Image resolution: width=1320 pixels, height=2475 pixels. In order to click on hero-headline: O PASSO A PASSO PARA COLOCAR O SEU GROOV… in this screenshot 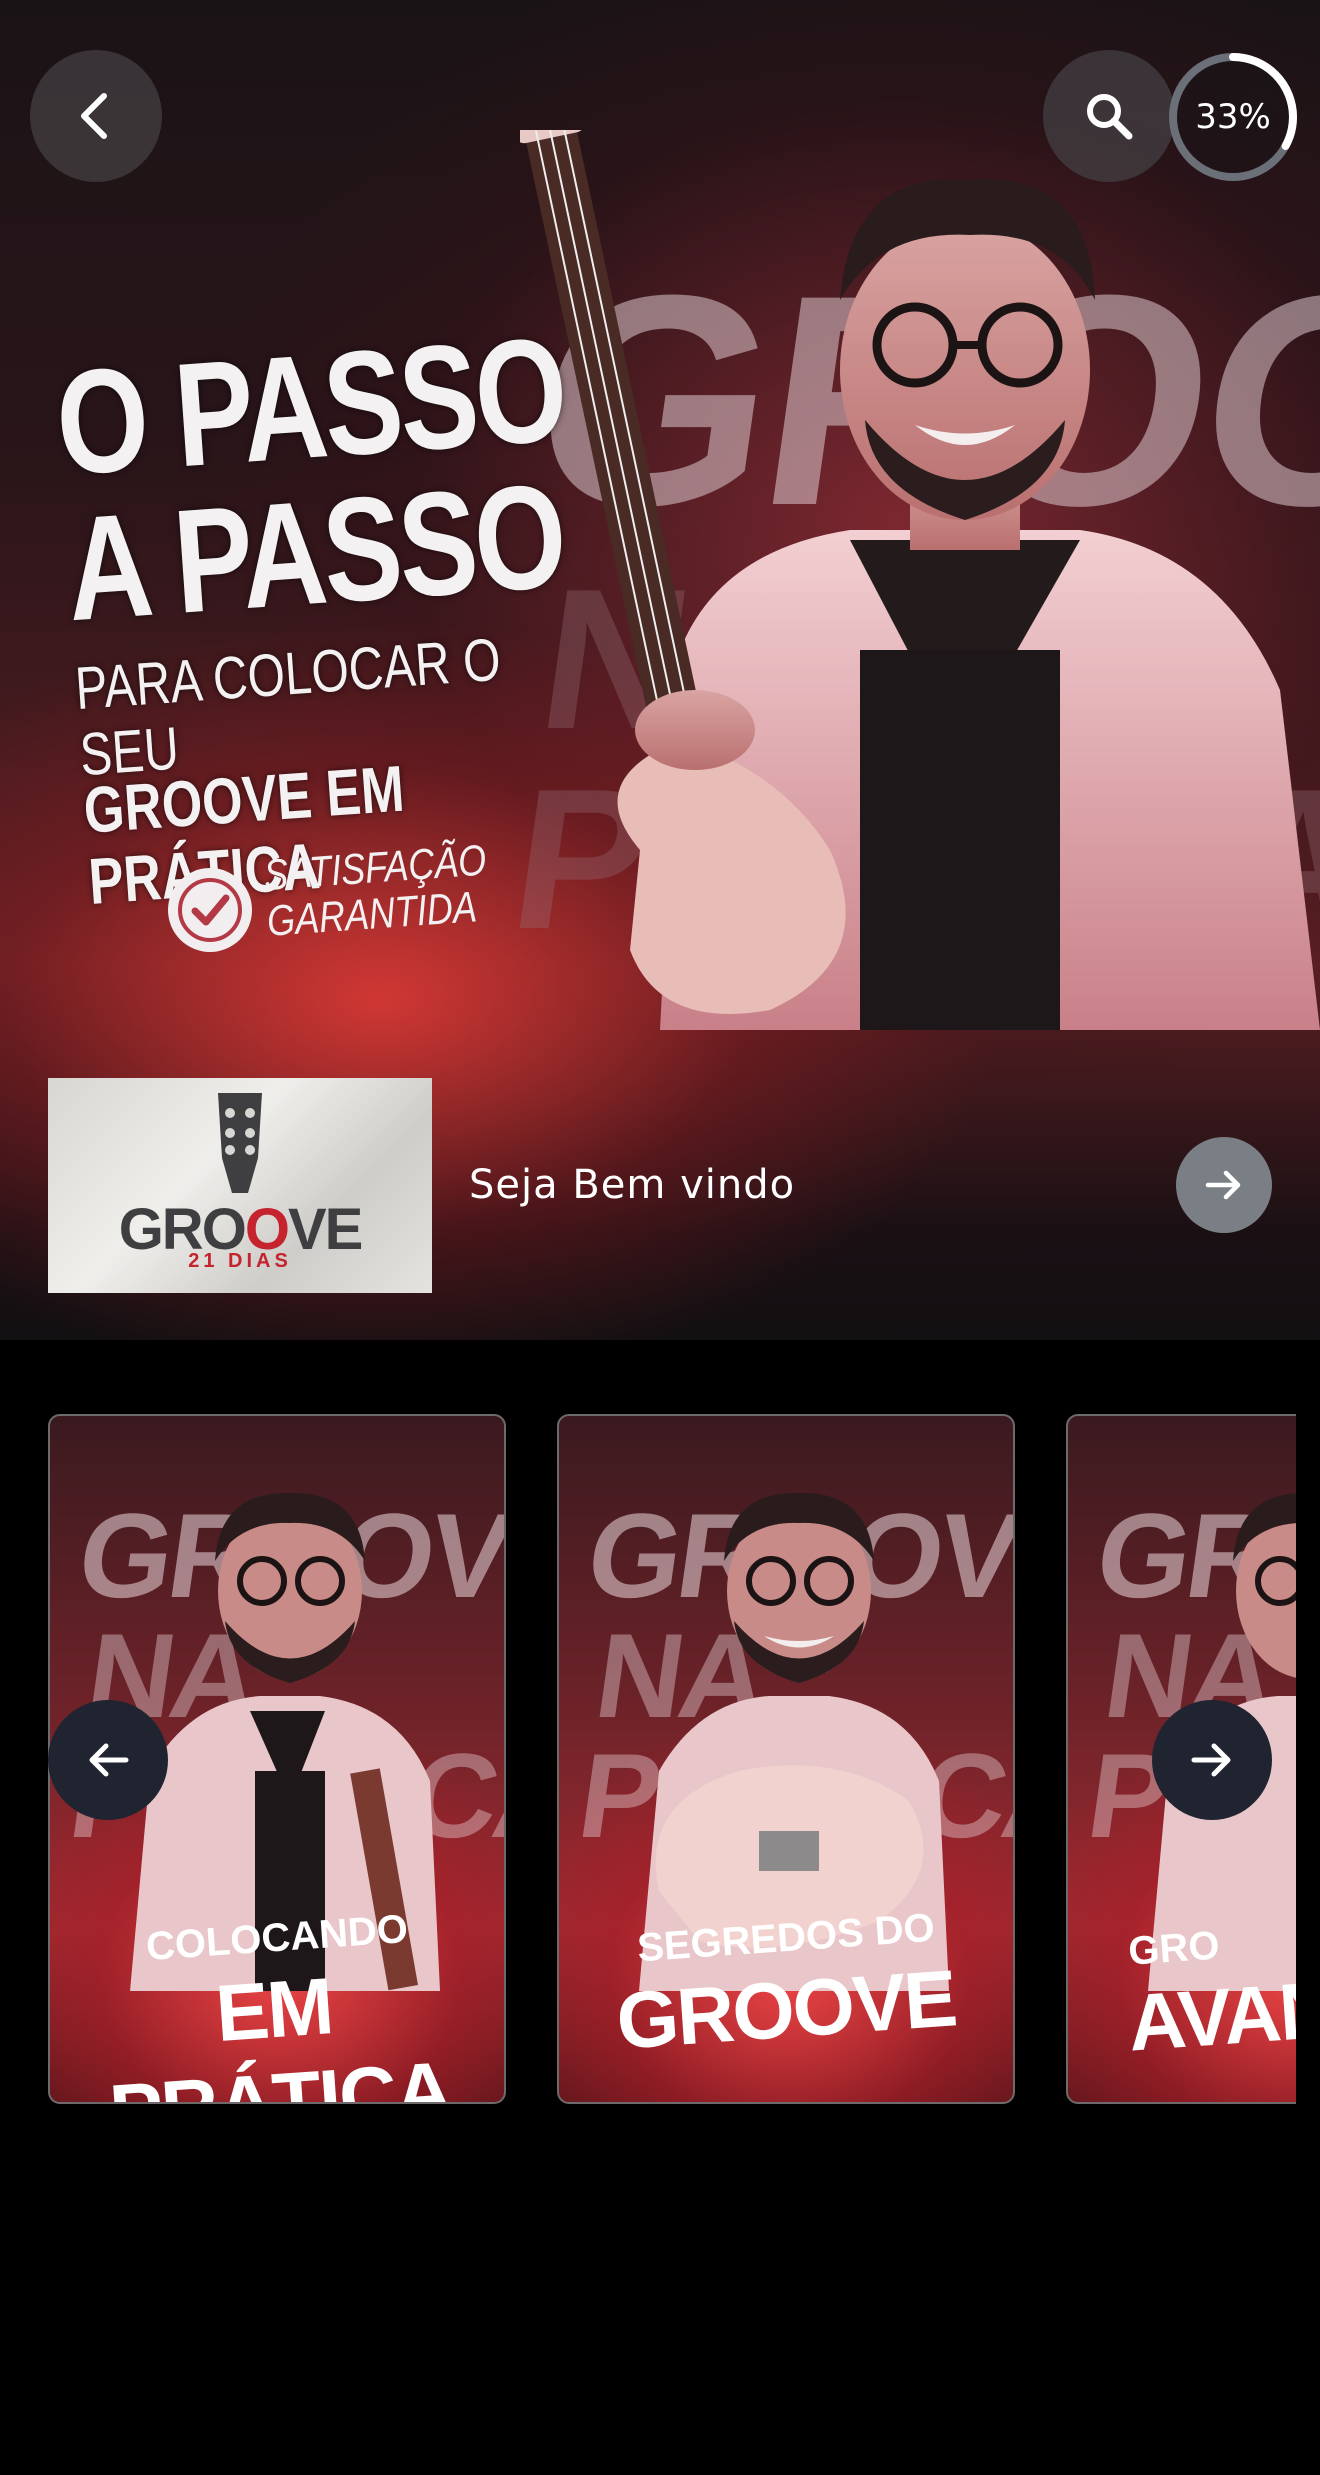, I will do `click(330, 613)`.